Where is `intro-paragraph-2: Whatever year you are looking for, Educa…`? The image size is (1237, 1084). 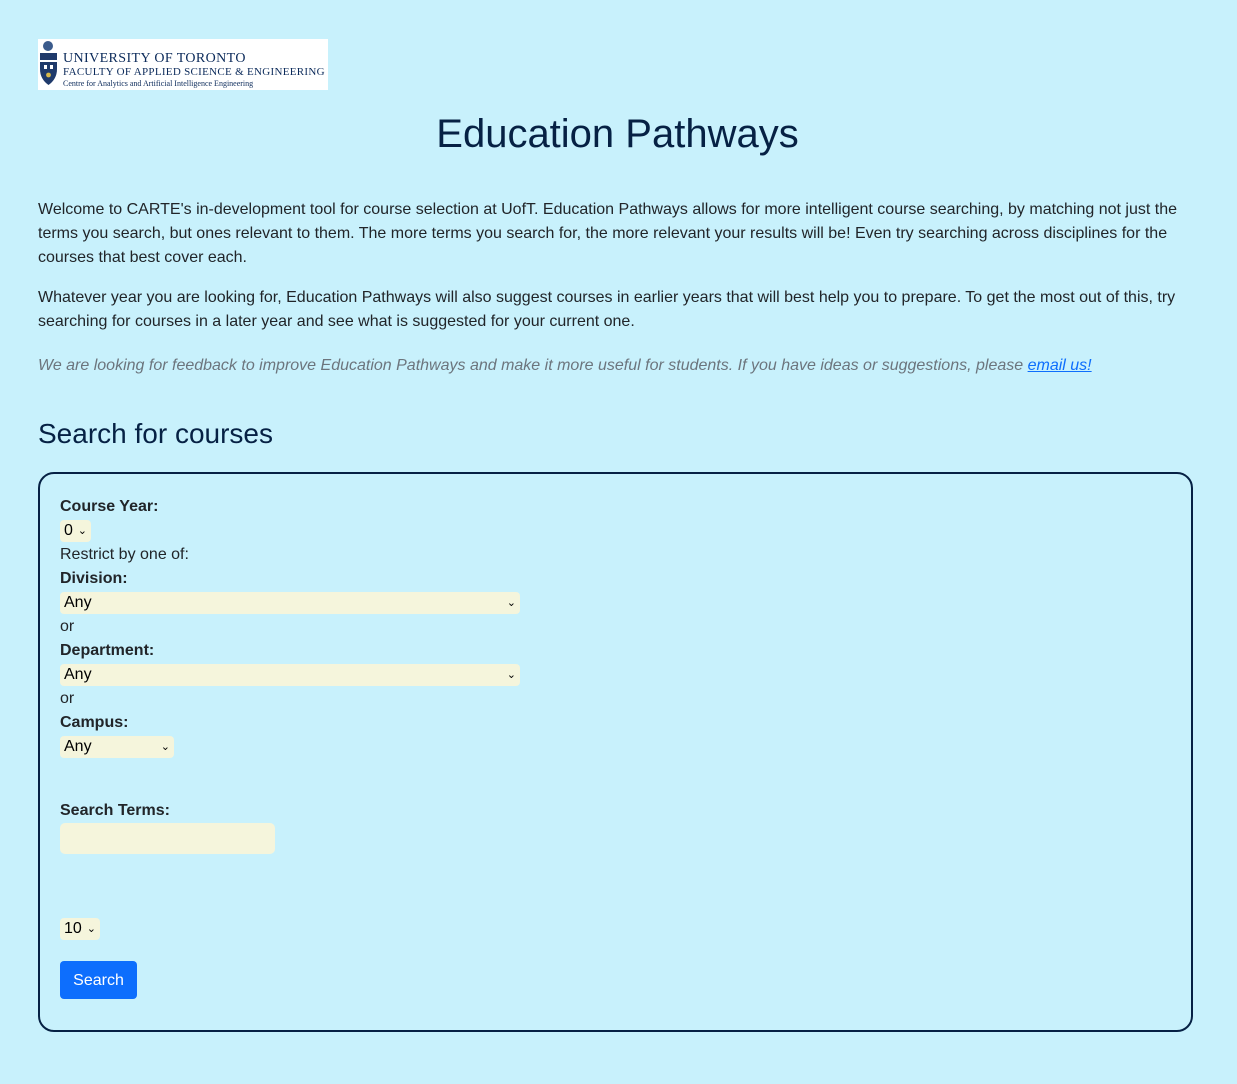 intro-paragraph-2: Whatever year you are looking for, Educa… is located at coordinates (607, 309).